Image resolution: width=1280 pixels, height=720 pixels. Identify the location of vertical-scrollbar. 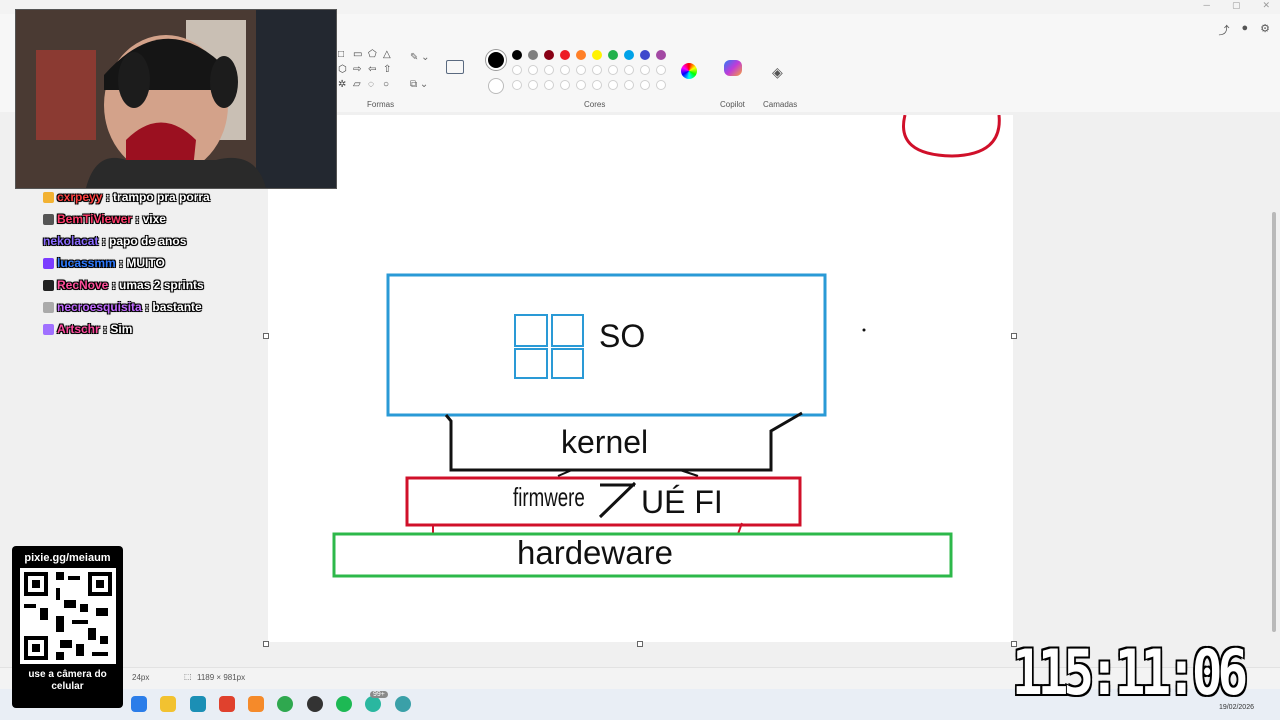
(1274, 422).